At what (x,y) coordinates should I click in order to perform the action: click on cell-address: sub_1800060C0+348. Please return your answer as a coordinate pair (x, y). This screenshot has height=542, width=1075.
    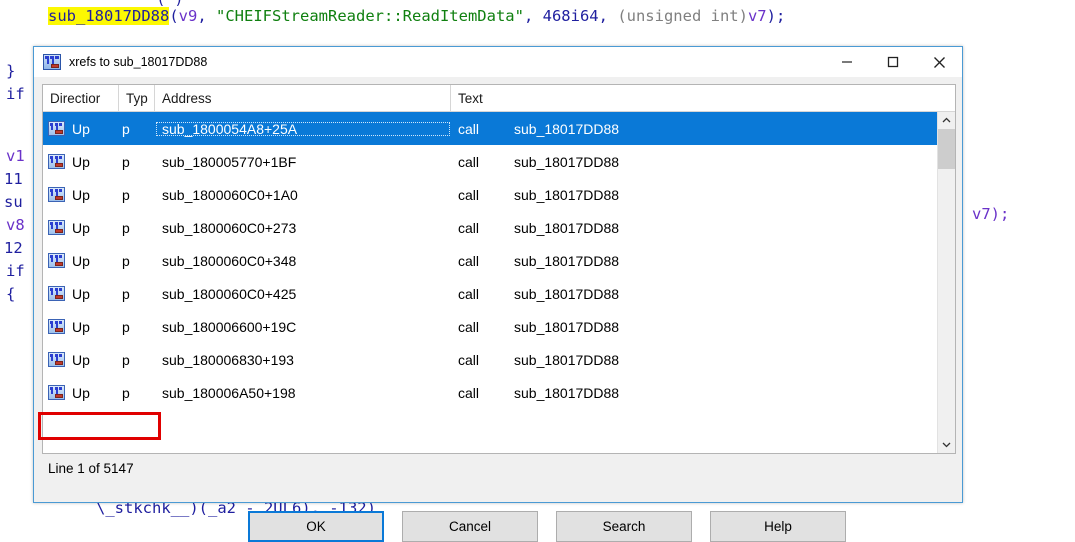
    Looking at the image, I should click on (229, 260).